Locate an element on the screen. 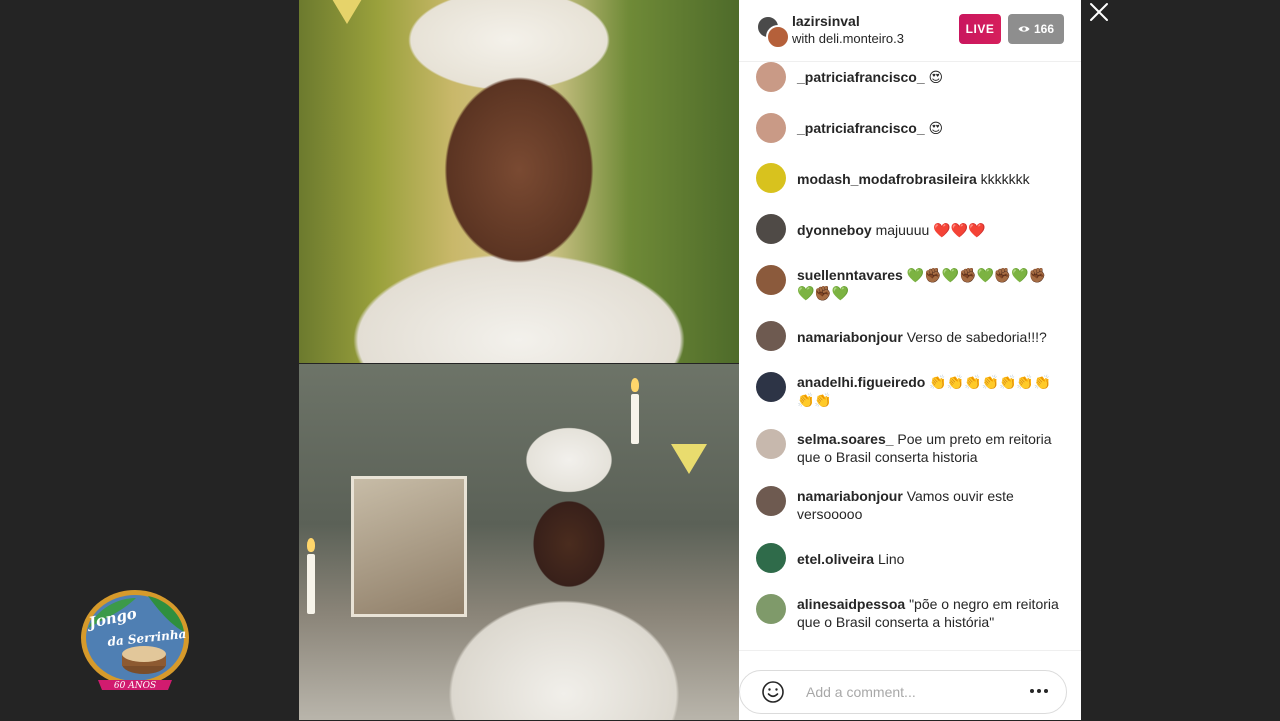  host-avatars is located at coordinates (773, 32).